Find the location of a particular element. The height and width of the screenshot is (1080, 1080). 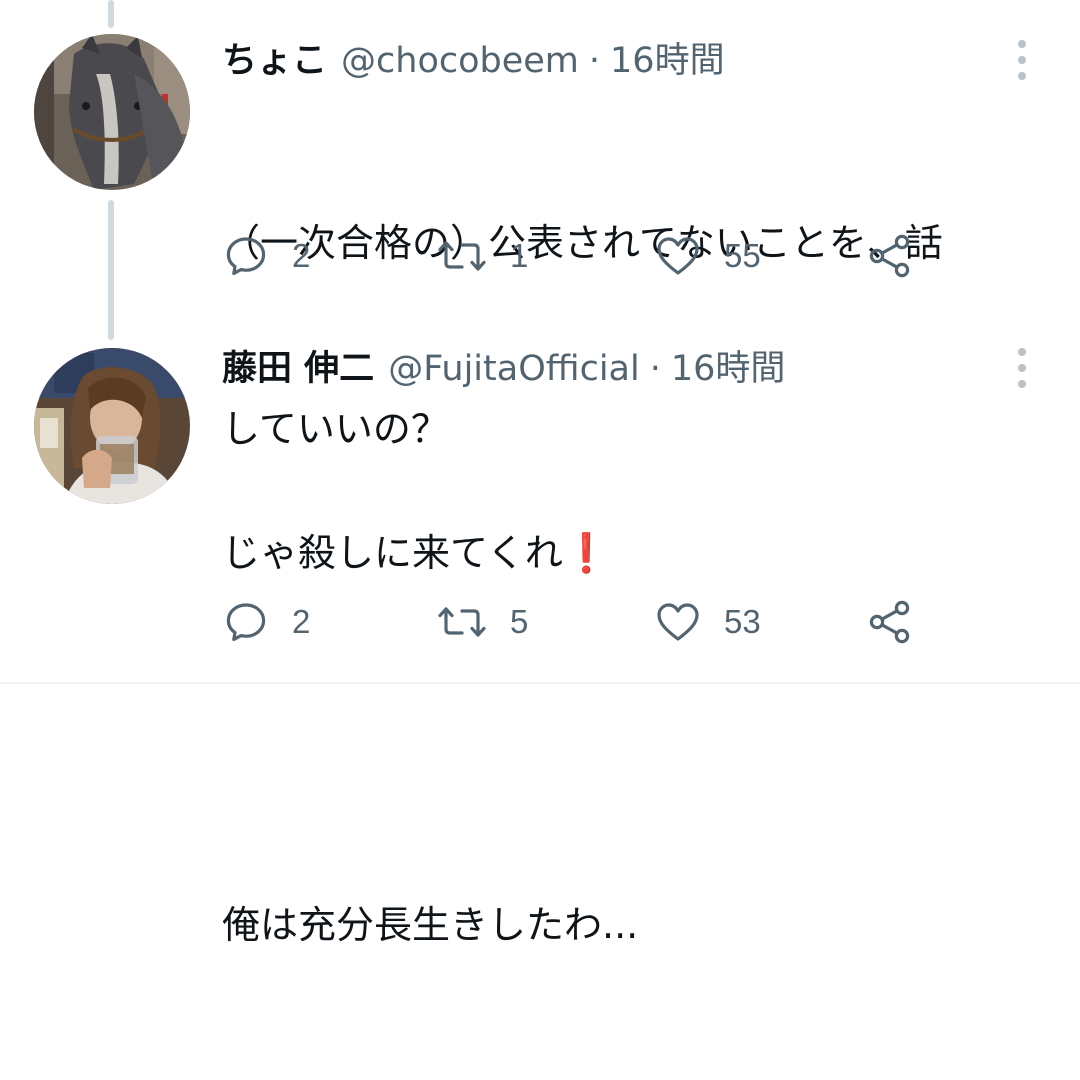

author-handle: @FujitaOfficial is located at coordinates (514, 369).